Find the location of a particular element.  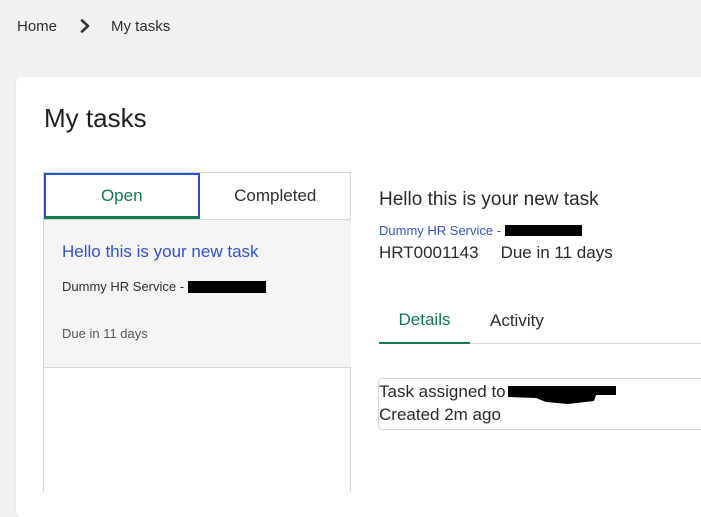

task-detail-tabs: Details Activity is located at coordinates (540, 321).